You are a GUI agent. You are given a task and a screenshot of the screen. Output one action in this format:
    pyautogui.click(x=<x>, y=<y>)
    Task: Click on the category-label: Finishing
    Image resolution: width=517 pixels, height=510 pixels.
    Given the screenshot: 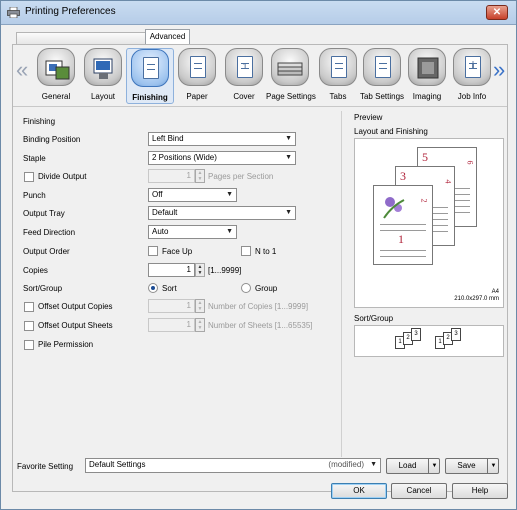 What is the action you would take?
    pyautogui.click(x=150, y=97)
    